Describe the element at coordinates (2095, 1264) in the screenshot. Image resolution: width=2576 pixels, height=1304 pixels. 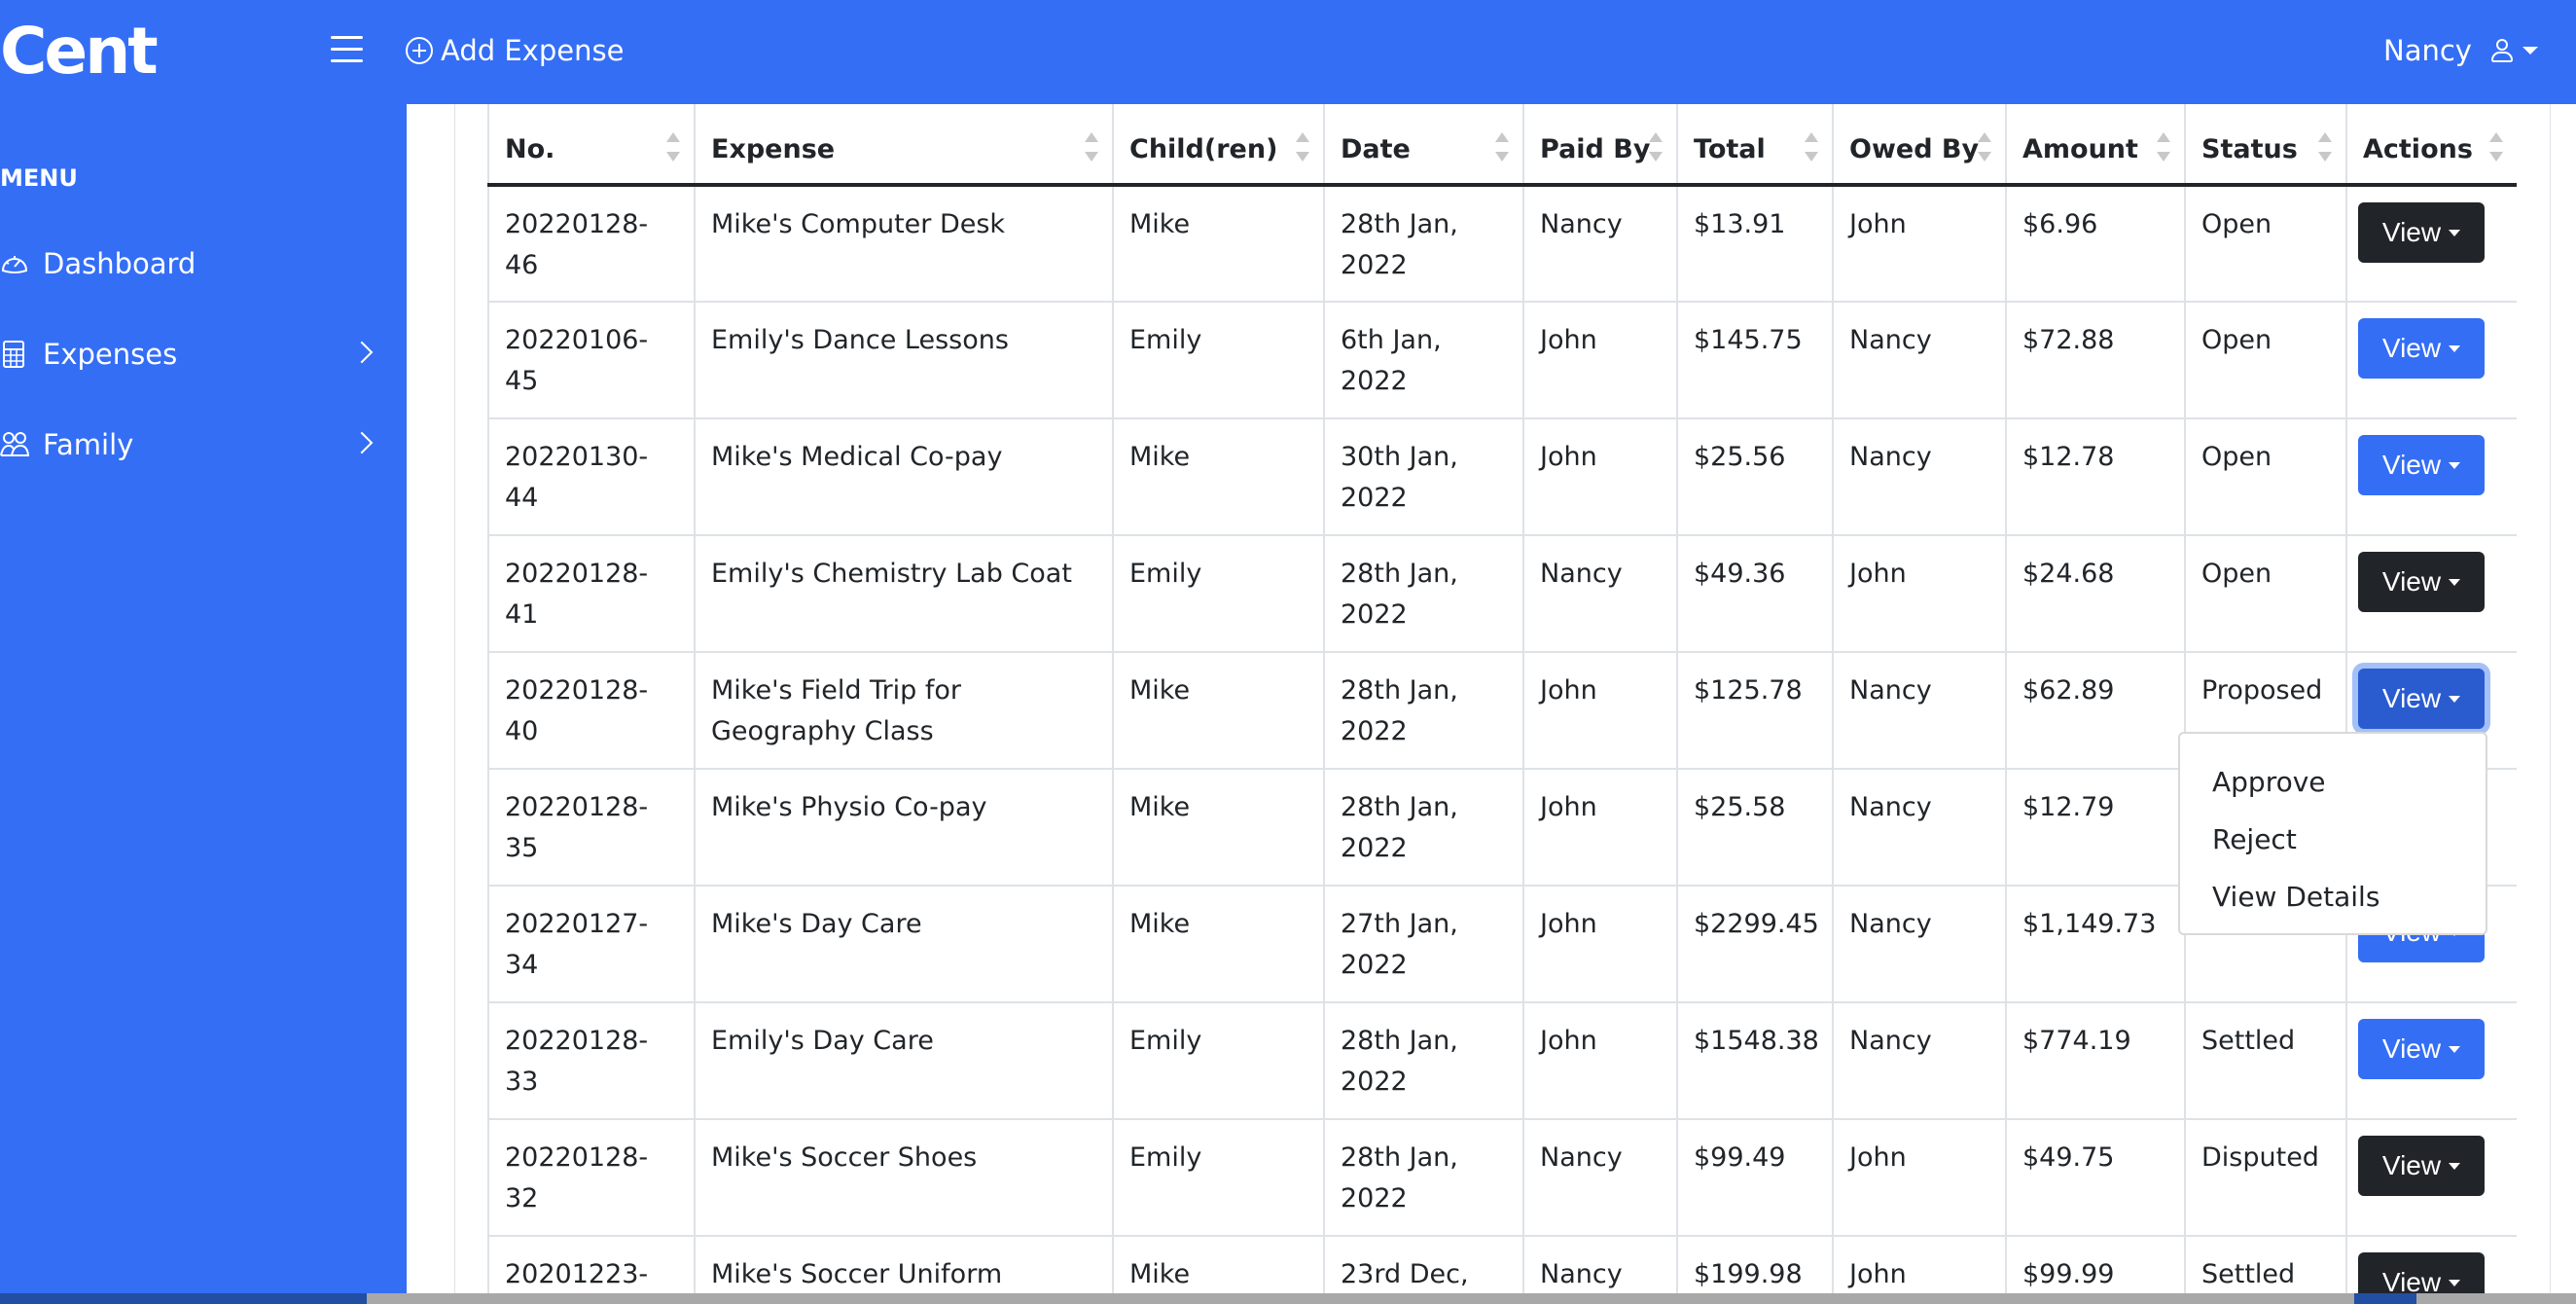
I see `cell-amount: $99.99` at that location.